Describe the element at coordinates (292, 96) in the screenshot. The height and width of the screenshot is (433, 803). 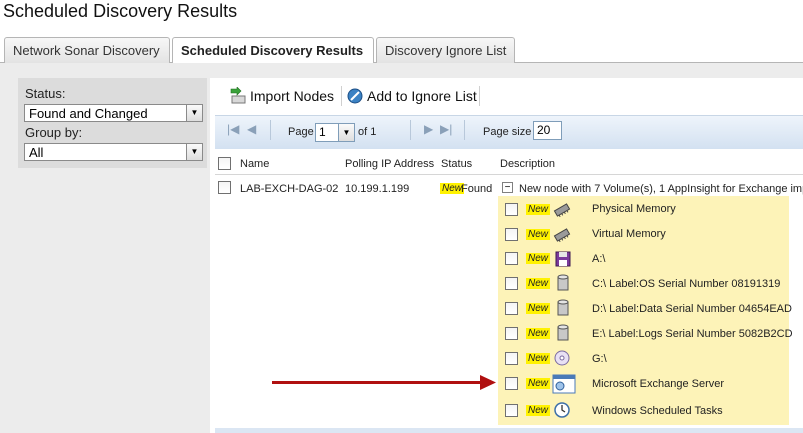
I see `import-nodes-button: Import Nodes` at that location.